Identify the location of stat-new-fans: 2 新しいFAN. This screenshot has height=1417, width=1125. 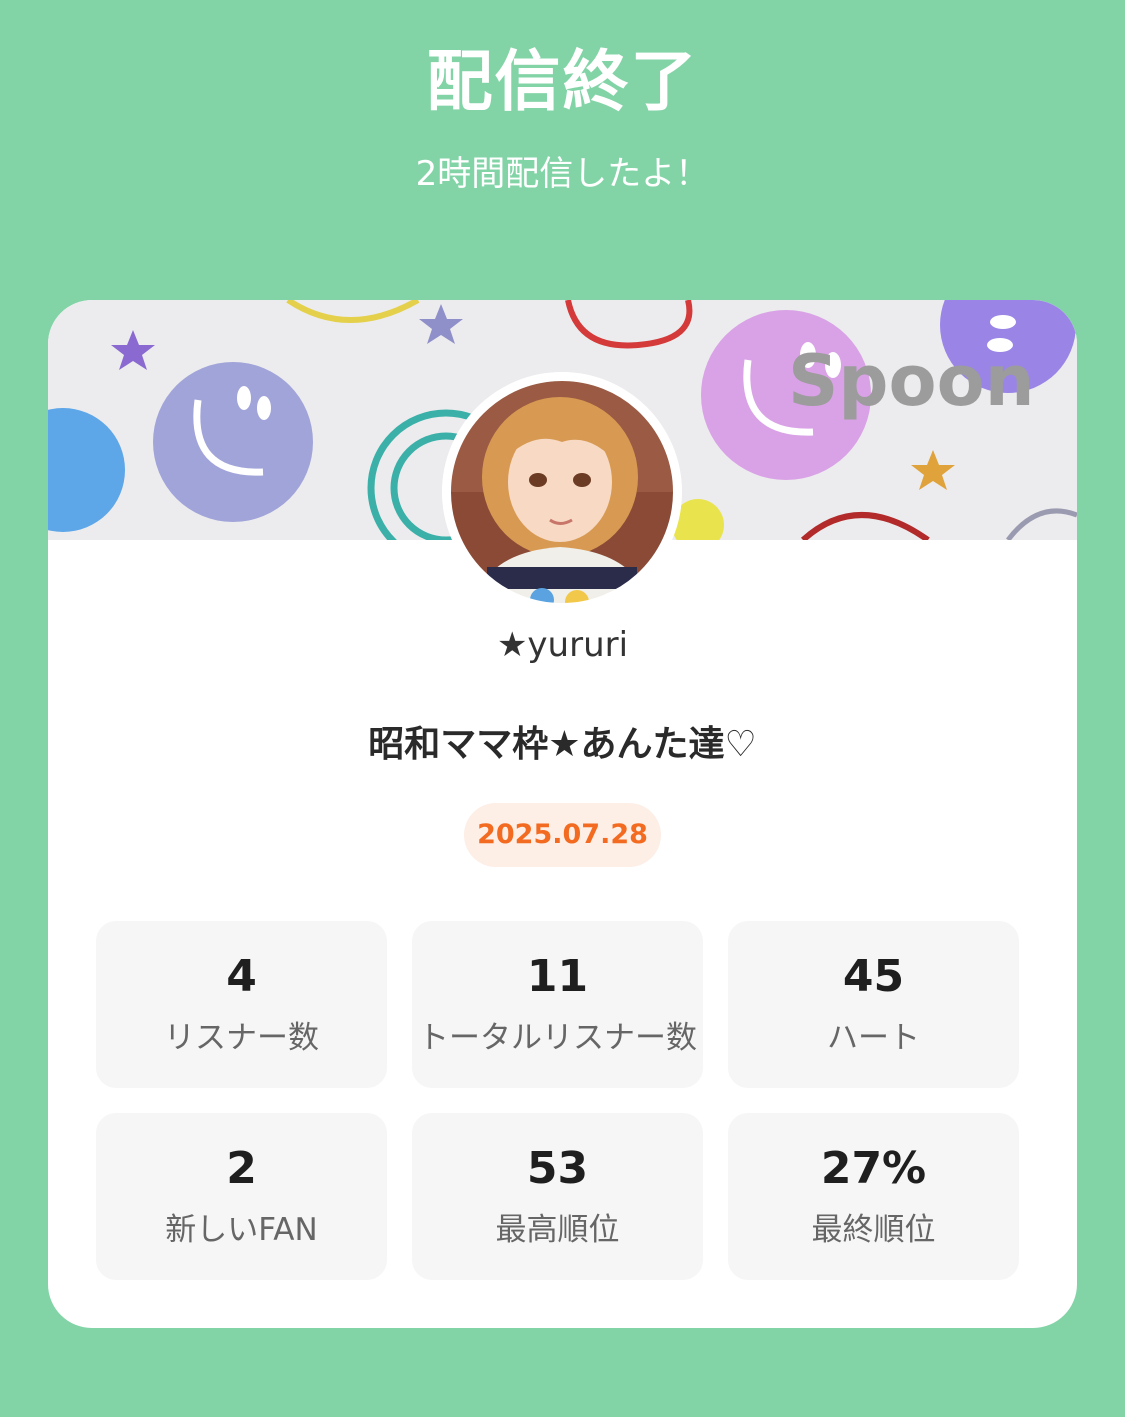
(241, 1196).